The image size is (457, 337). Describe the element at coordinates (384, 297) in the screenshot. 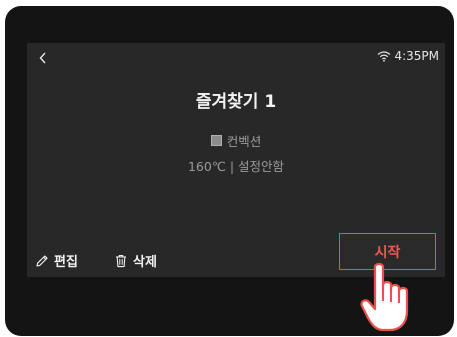

I see `pointing-hand-icon` at that location.